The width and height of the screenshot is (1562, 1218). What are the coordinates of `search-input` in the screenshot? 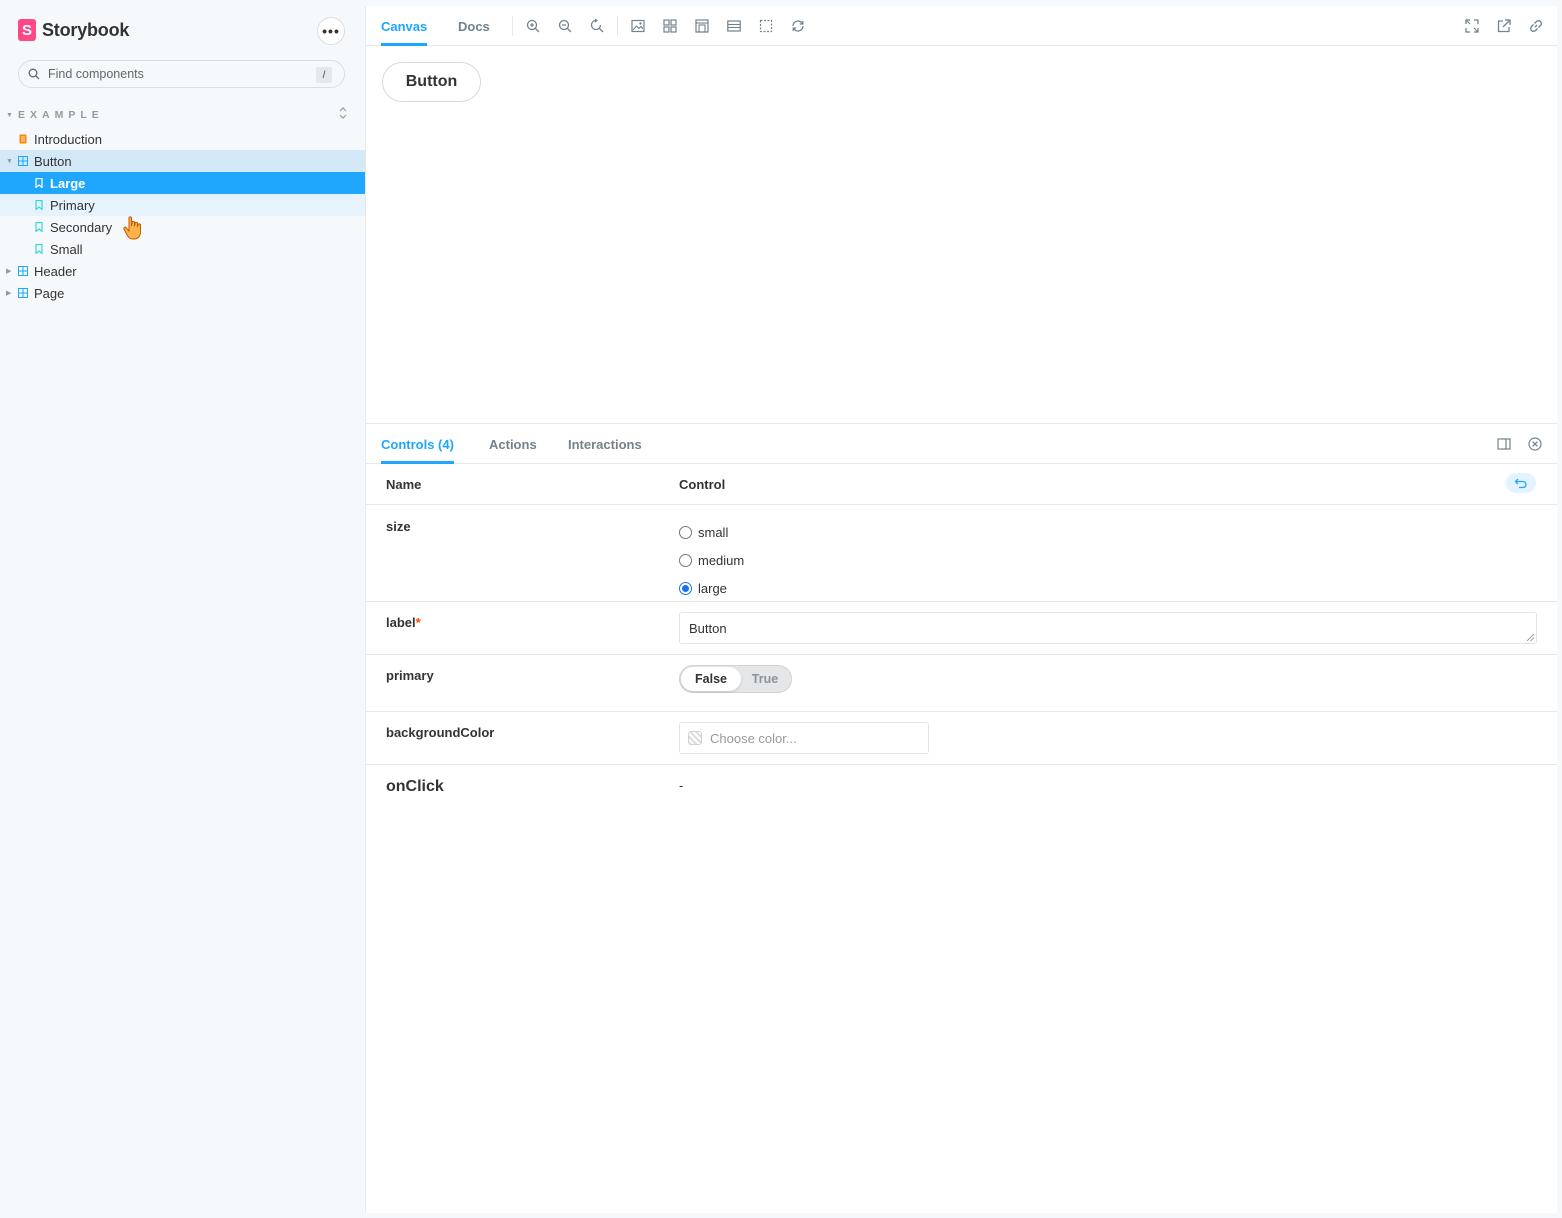 It's located at (173, 74).